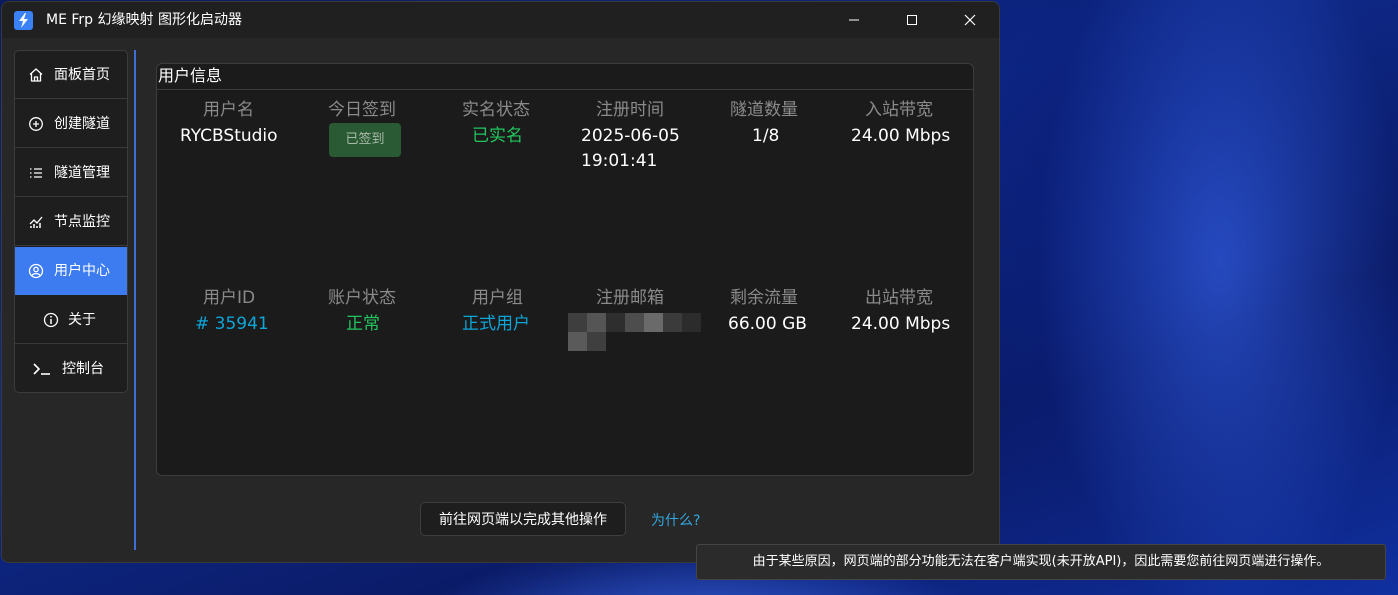  I want to click on plus-circle-icon, so click(36, 124).